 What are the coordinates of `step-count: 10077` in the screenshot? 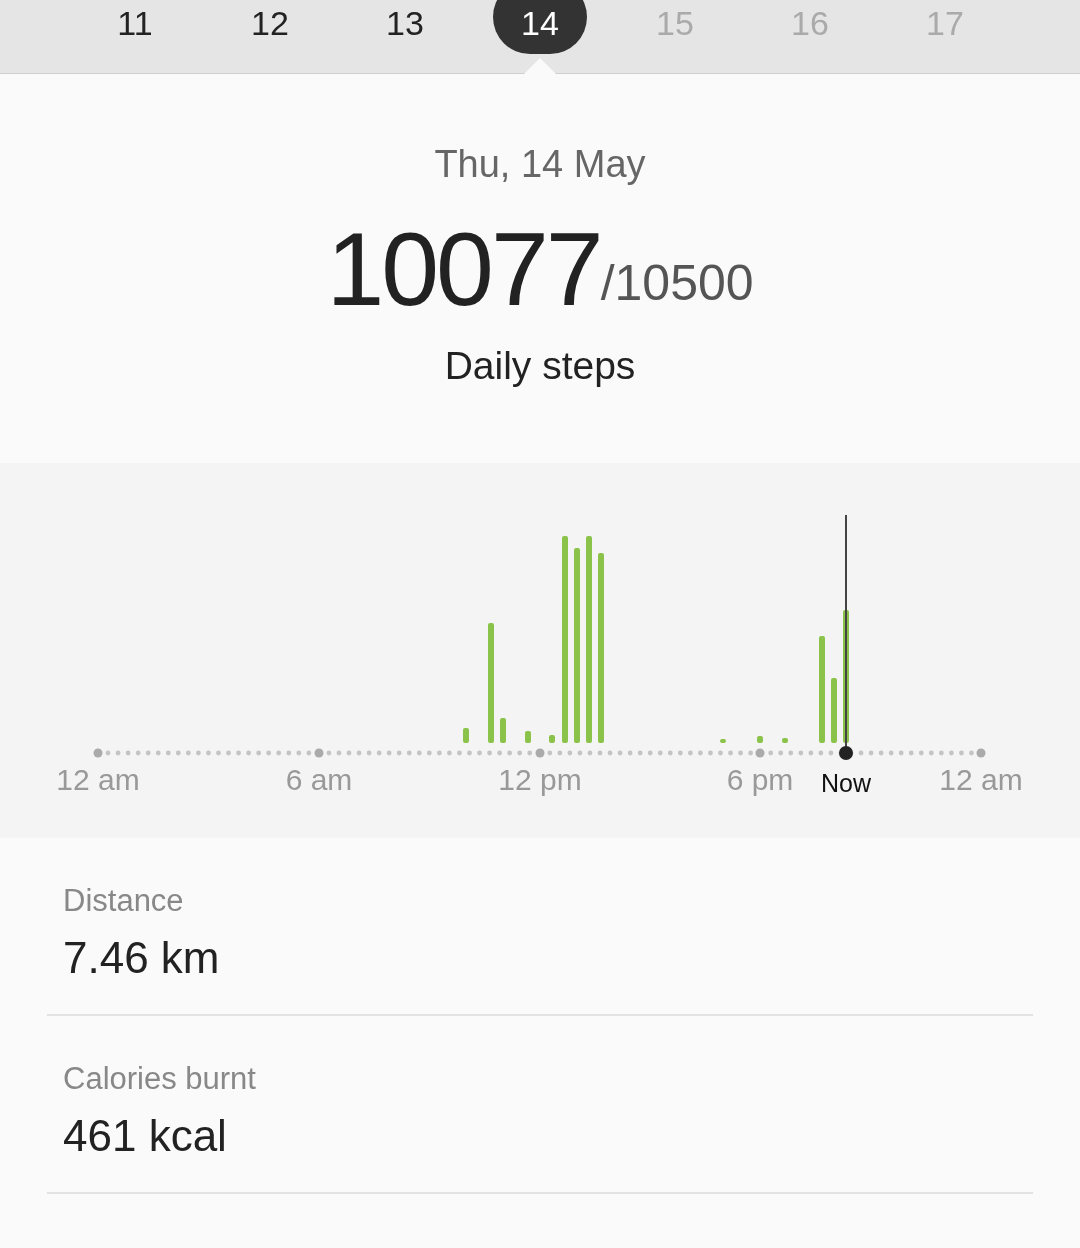 It's located at (463, 269).